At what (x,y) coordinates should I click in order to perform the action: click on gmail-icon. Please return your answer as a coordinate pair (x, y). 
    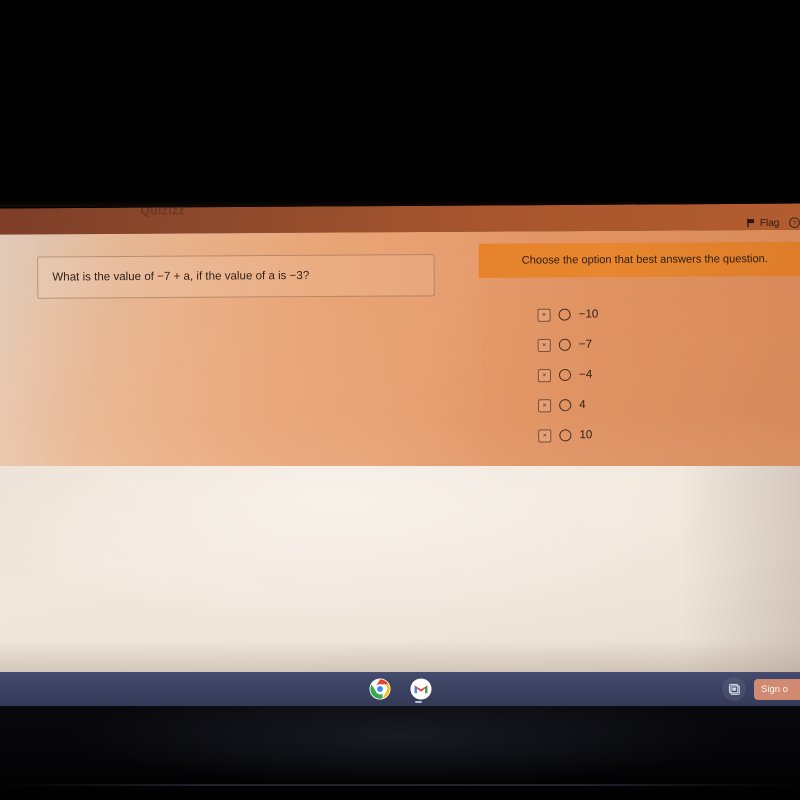
    Looking at the image, I should click on (420, 689).